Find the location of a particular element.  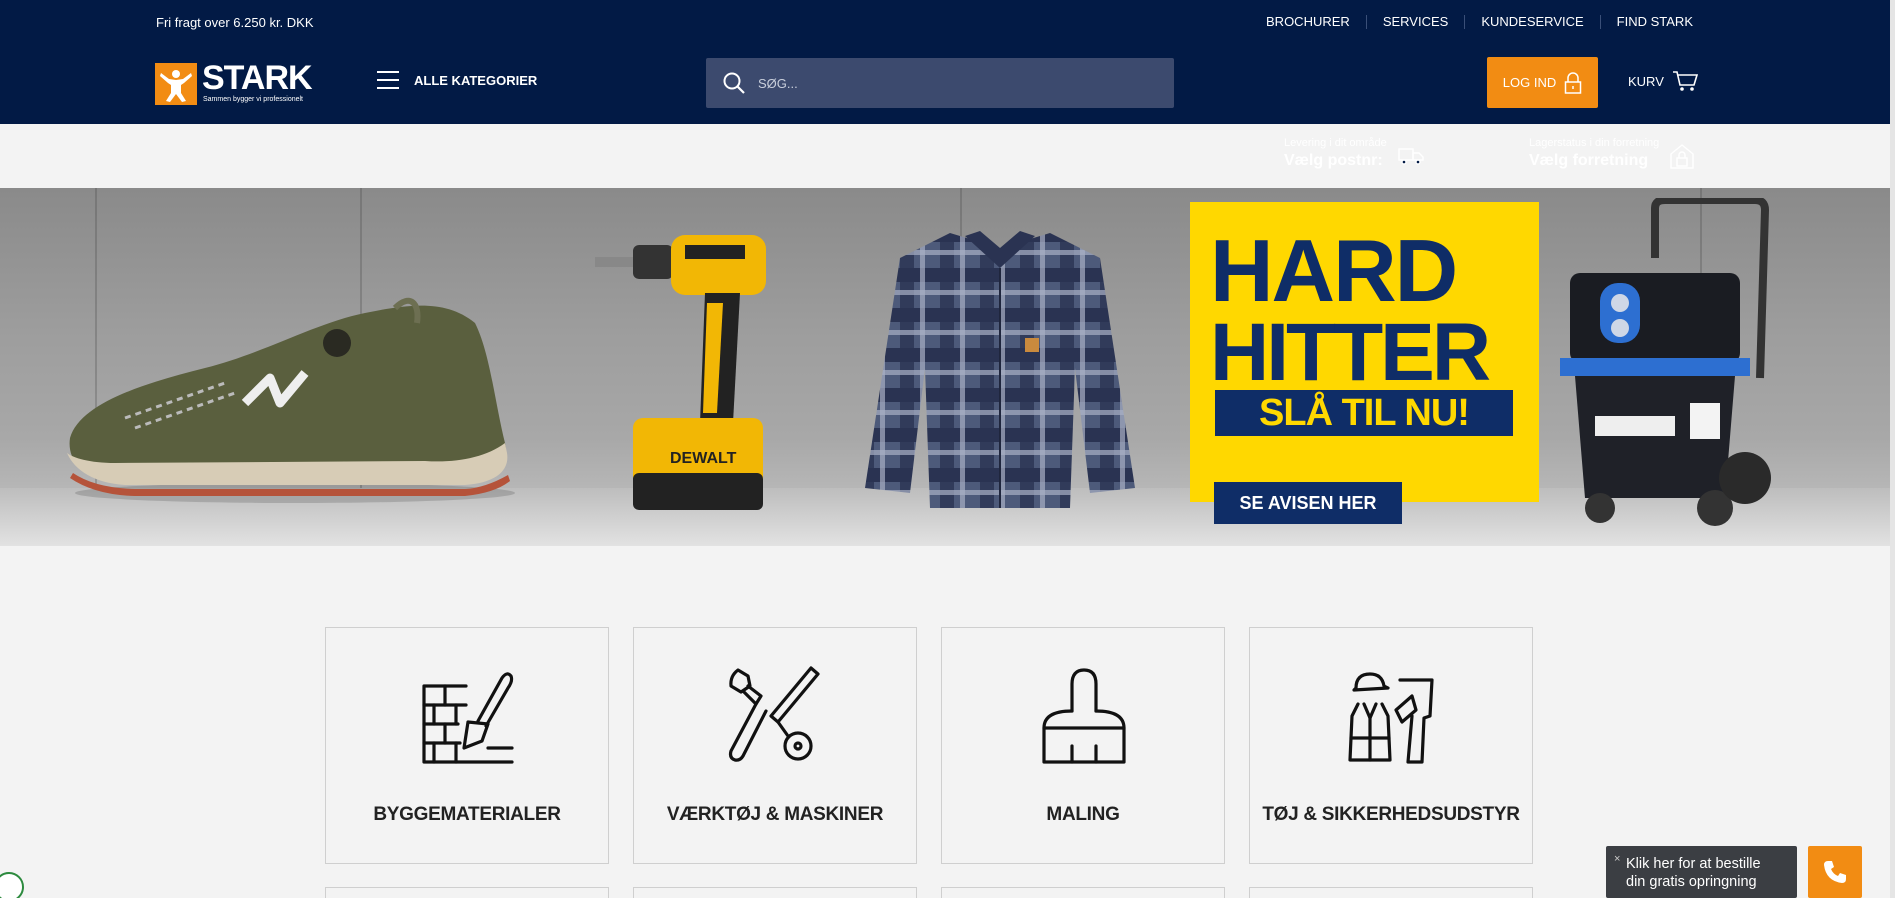

callback-phone-button is located at coordinates (1835, 872).